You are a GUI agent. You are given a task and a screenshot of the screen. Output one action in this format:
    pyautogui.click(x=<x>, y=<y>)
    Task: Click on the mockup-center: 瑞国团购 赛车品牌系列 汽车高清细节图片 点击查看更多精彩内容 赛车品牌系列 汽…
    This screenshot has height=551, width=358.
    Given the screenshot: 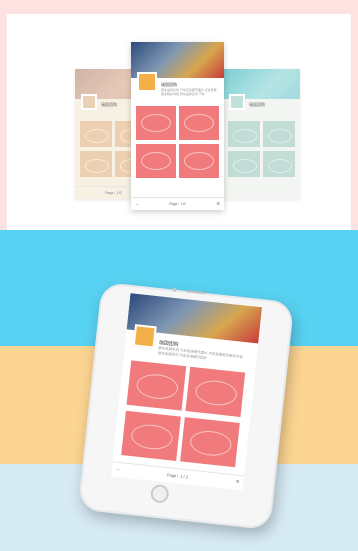 What is the action you would take?
    pyautogui.click(x=177, y=126)
    